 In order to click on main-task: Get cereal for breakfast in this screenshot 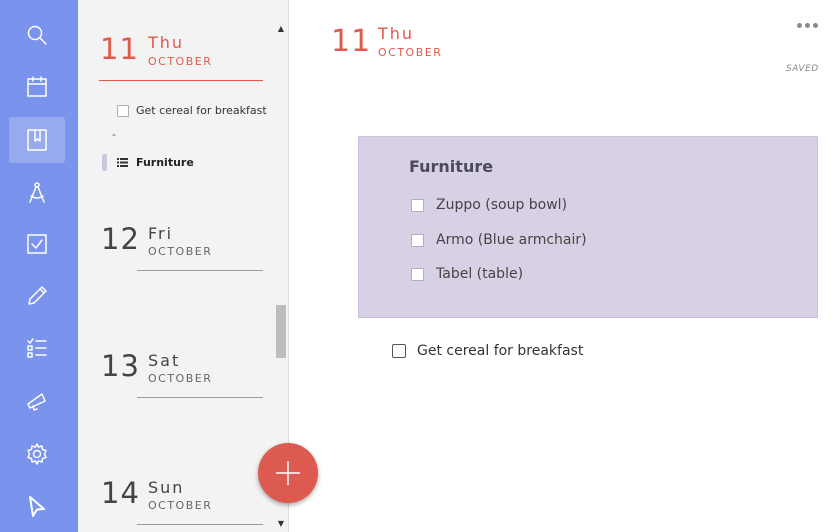, I will do `click(487, 351)`.